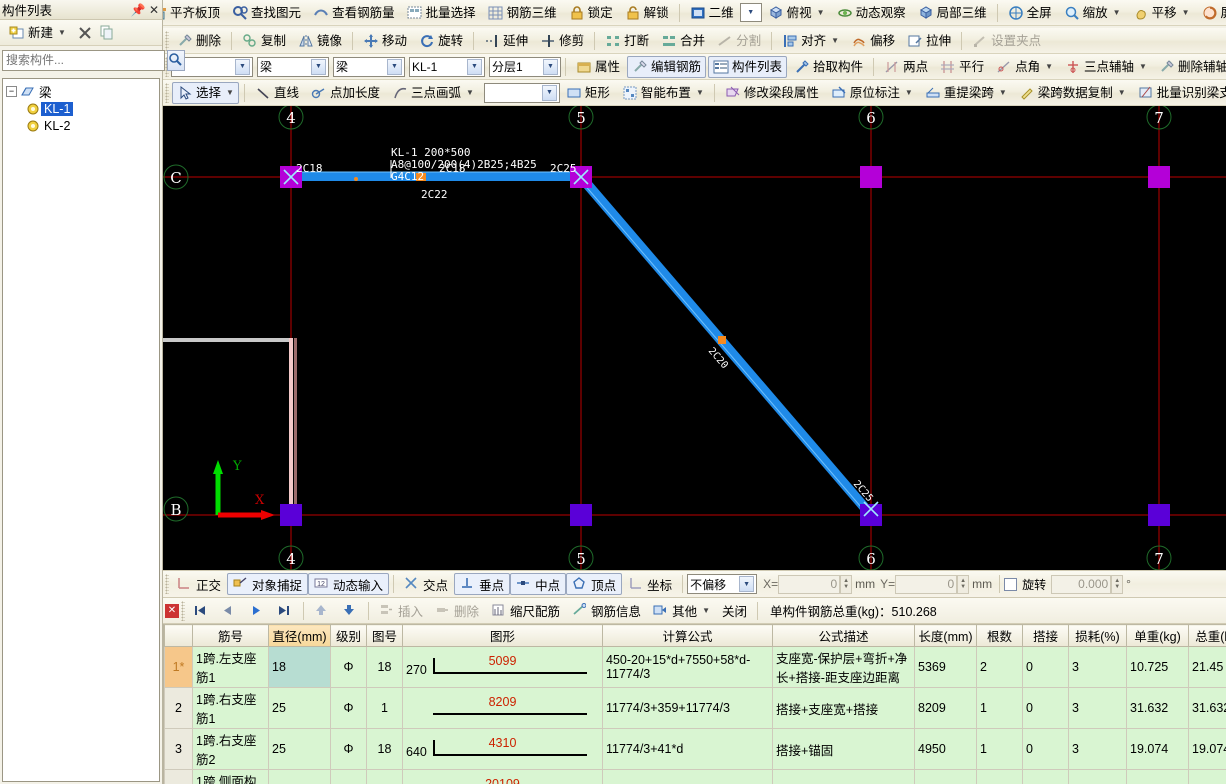  I want to click on draw-mode-combo: ▼, so click(521, 92).